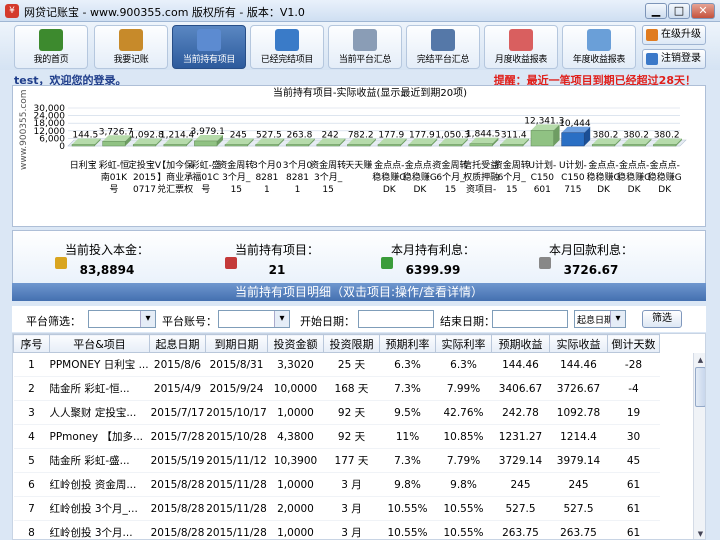  What do you see at coordinates (407, 529) in the screenshot?
I see `table-cell: 10.55%` at bounding box center [407, 529].